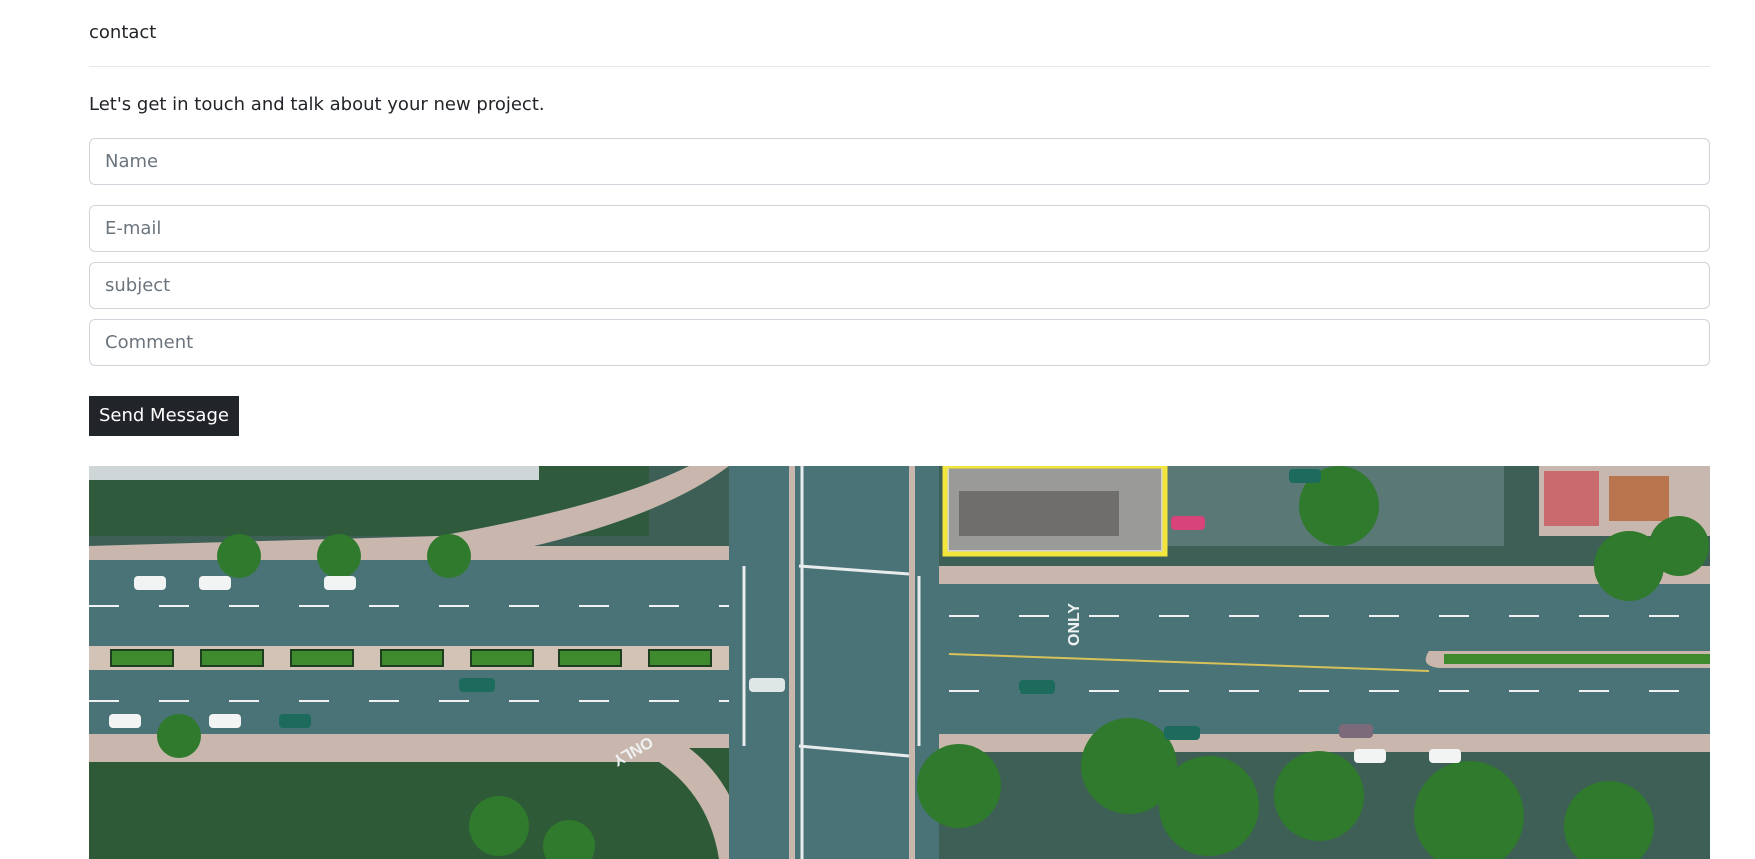 The width and height of the screenshot is (1755, 859). What do you see at coordinates (899, 285) in the screenshot?
I see `subject-input` at bounding box center [899, 285].